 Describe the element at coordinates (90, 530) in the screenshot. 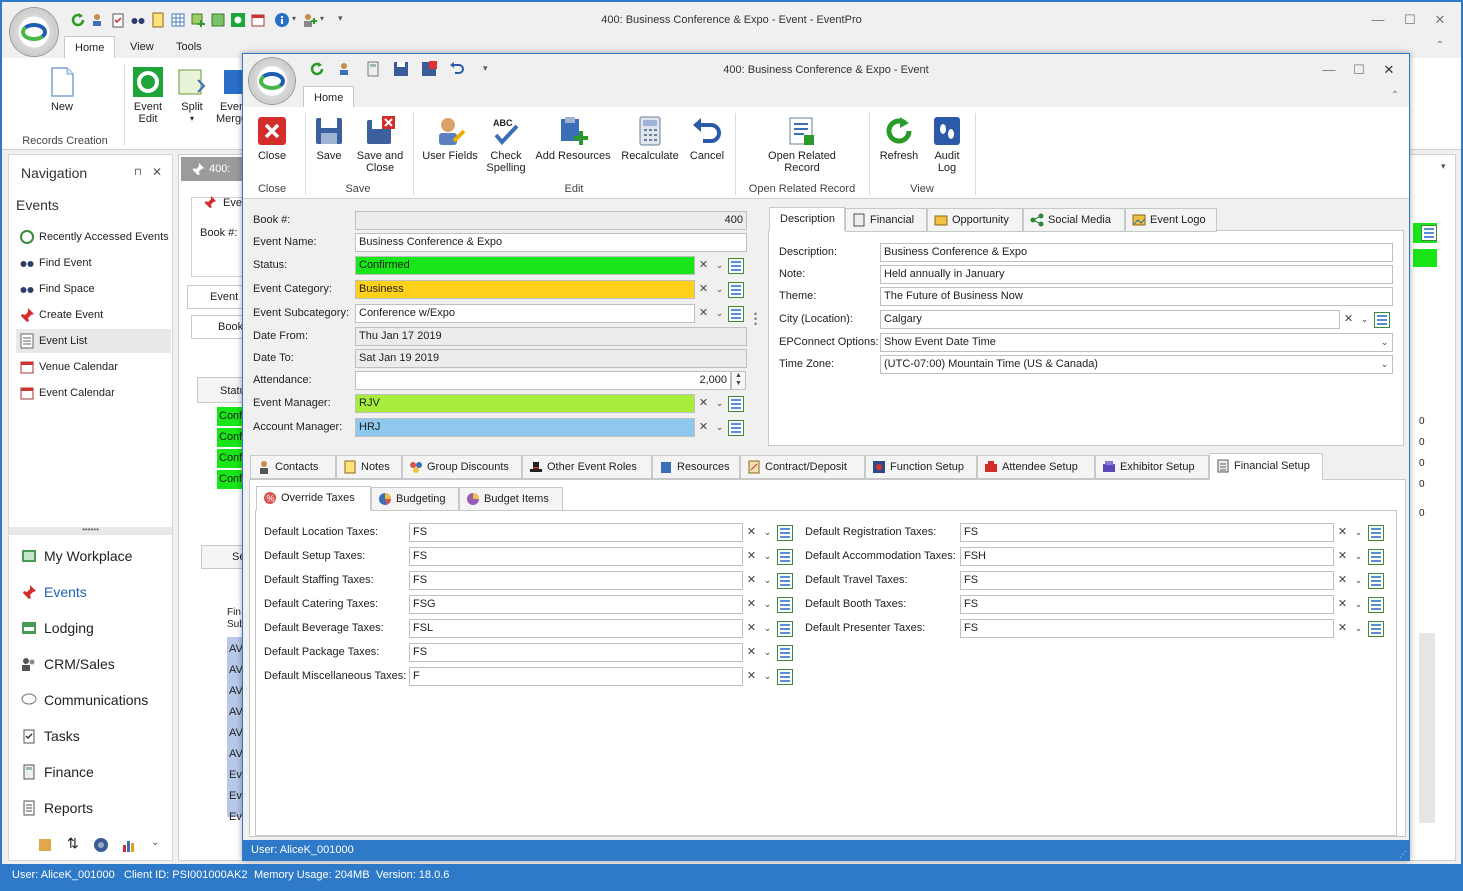

I see `splitter-handle: ••••••` at that location.